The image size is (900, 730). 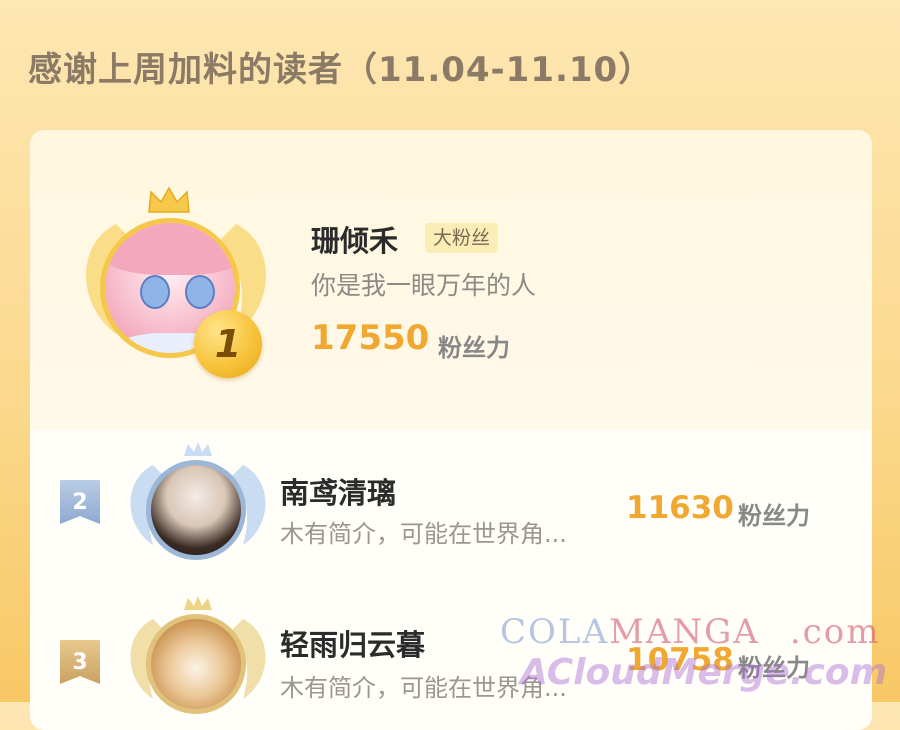 What do you see at coordinates (462, 238) in the screenshot?
I see `fan-level-badge: 大粉丝` at bounding box center [462, 238].